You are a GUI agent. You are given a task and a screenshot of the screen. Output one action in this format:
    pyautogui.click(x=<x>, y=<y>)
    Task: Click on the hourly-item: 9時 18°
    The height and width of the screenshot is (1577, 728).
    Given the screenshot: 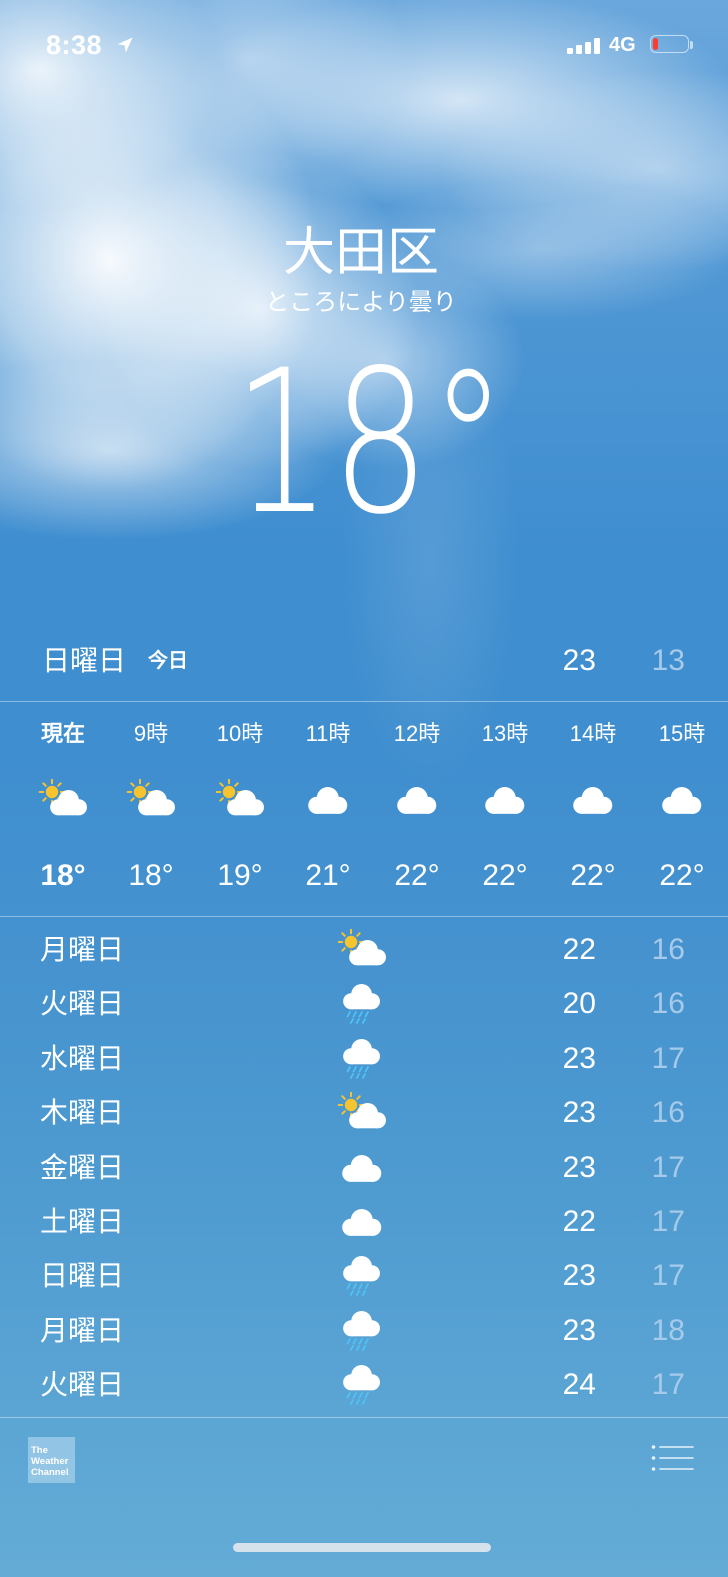 What is the action you would take?
    pyautogui.click(x=151, y=809)
    